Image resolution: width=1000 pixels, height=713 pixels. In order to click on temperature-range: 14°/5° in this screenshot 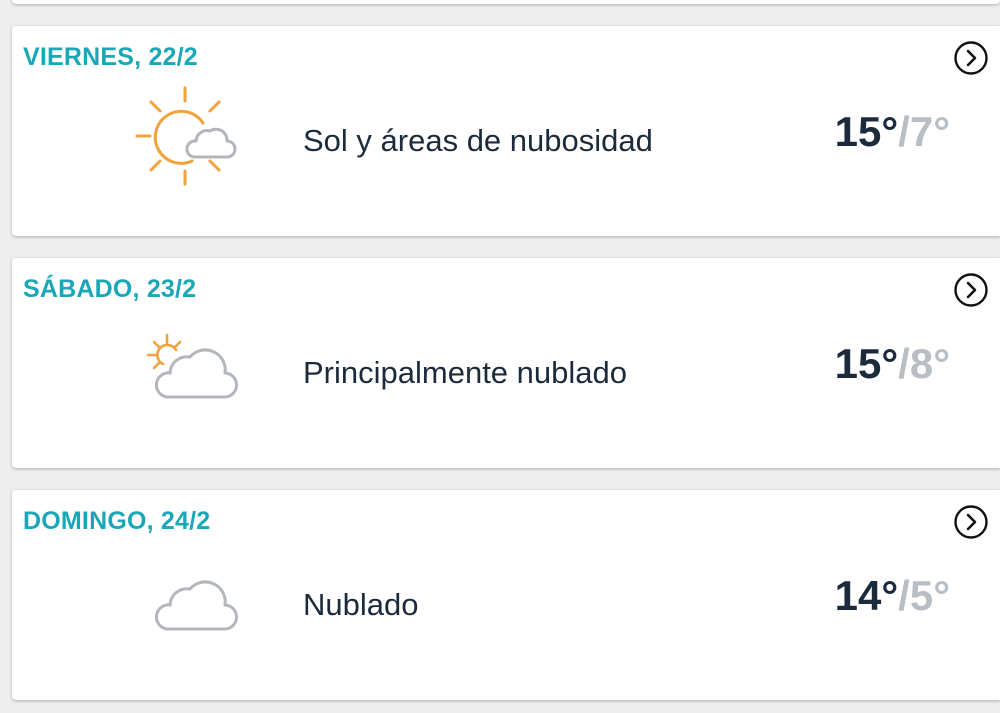, I will do `click(892, 596)`.